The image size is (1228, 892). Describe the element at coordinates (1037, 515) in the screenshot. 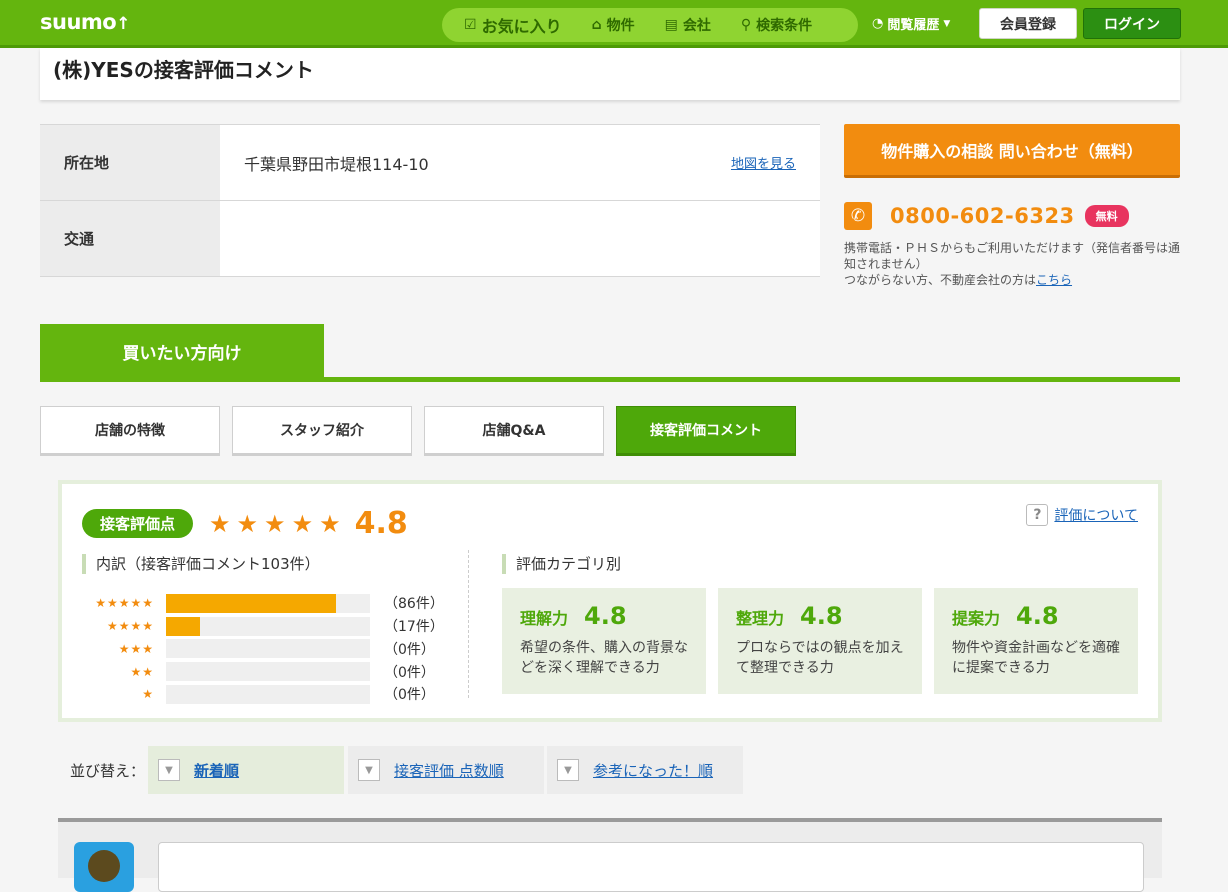

I see `question-icon: ?` at that location.